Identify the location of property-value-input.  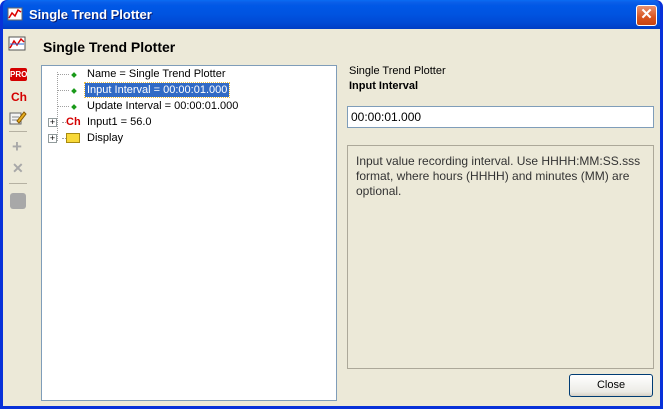
(500, 117).